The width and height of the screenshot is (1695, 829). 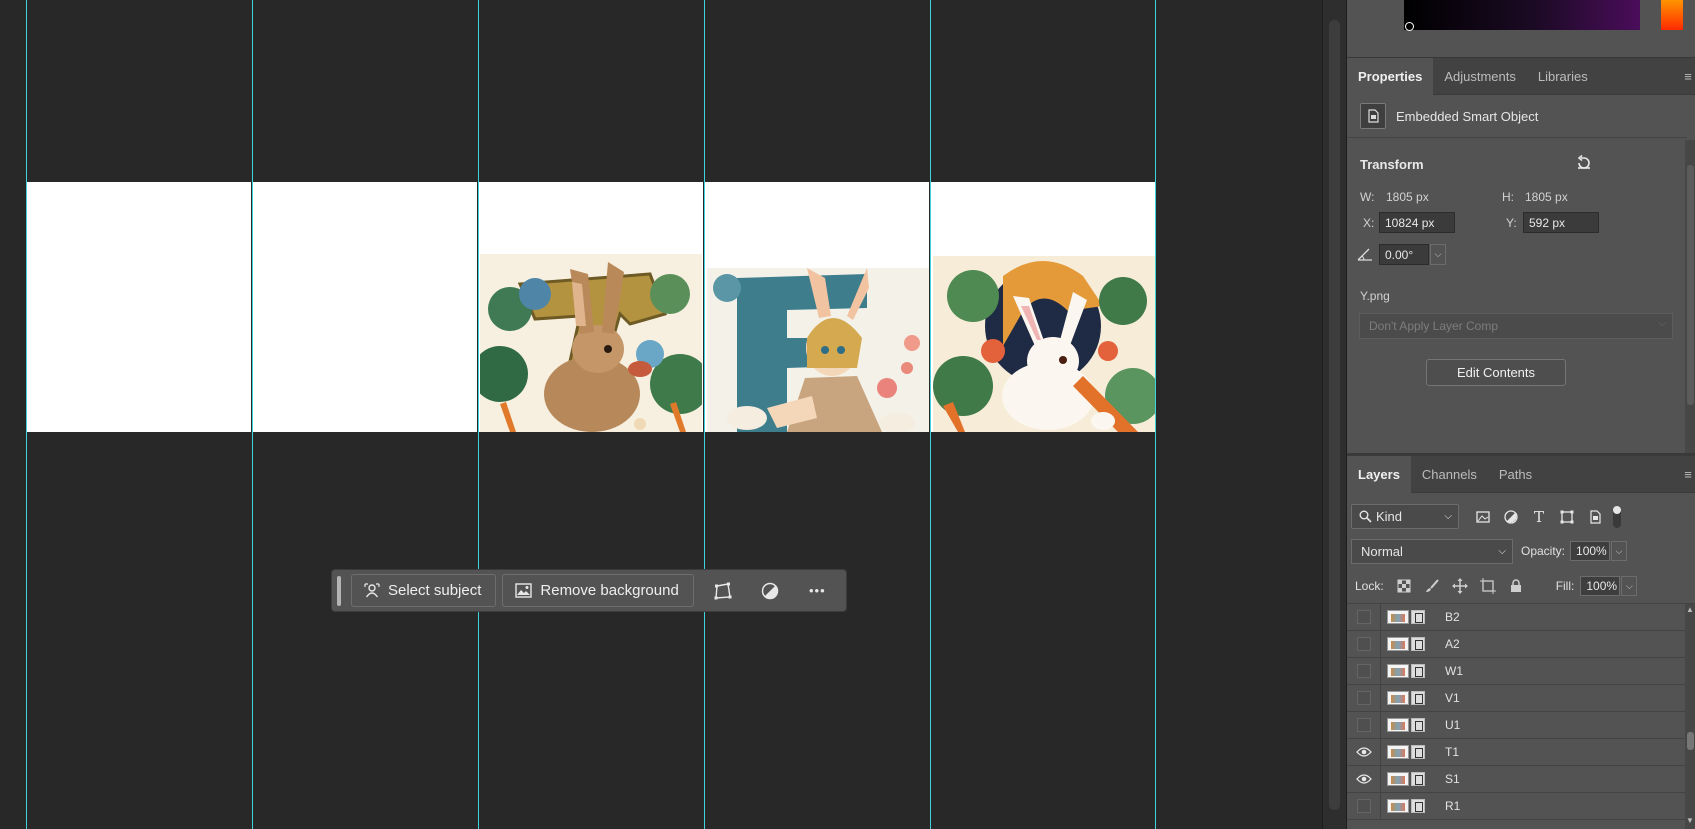 I want to click on adjustment-button, so click(x=770, y=590).